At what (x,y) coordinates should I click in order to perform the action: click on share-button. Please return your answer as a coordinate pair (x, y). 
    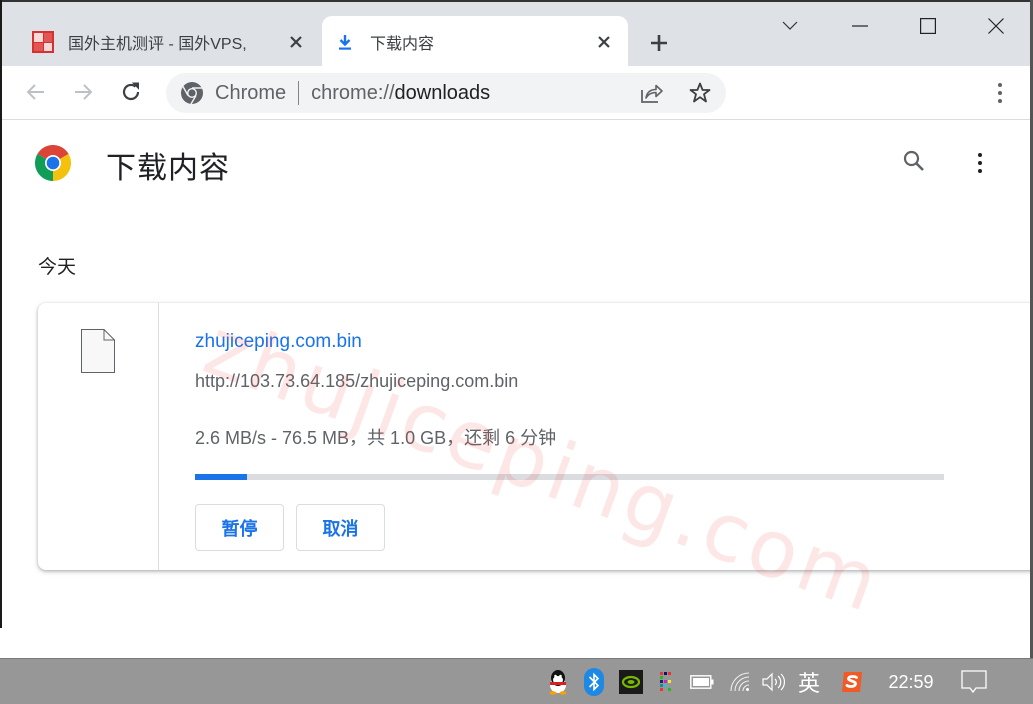
    Looking at the image, I should click on (652, 93).